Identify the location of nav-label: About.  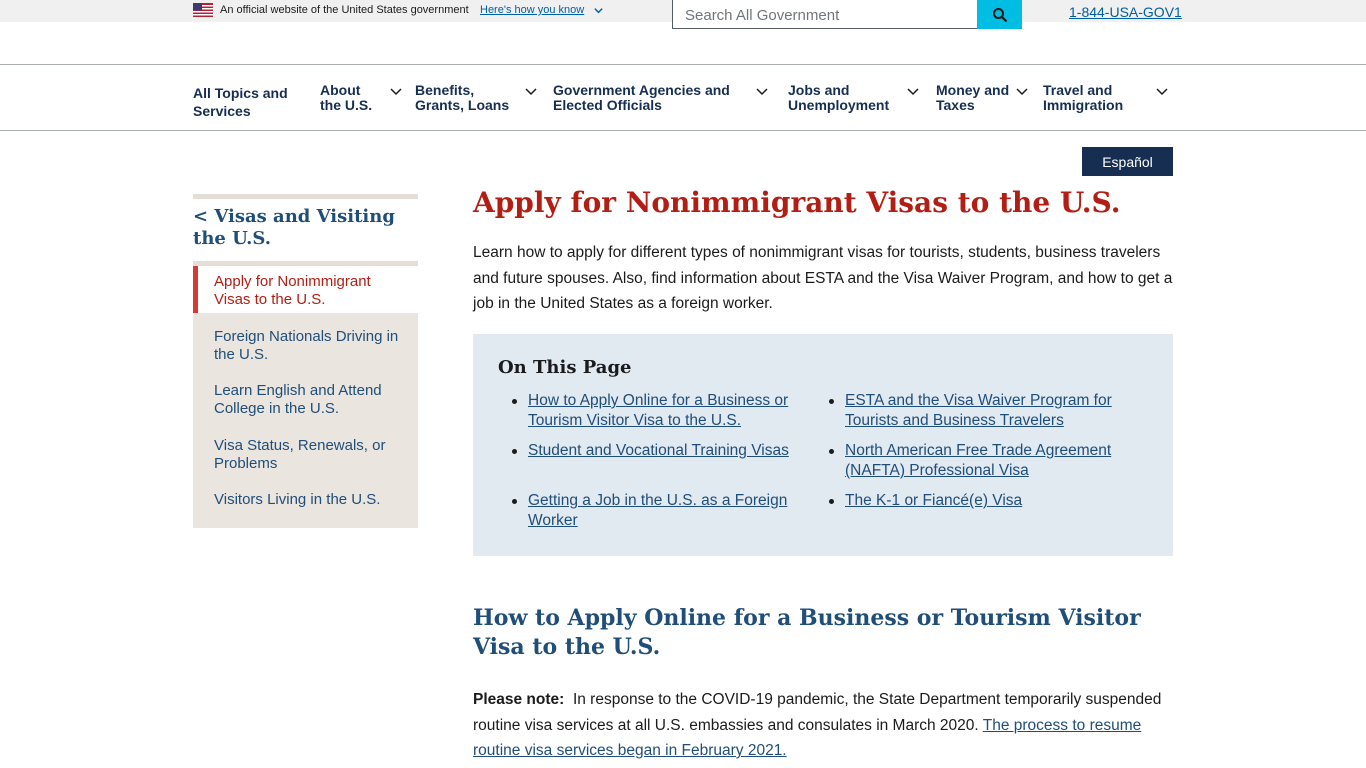
(340, 90).